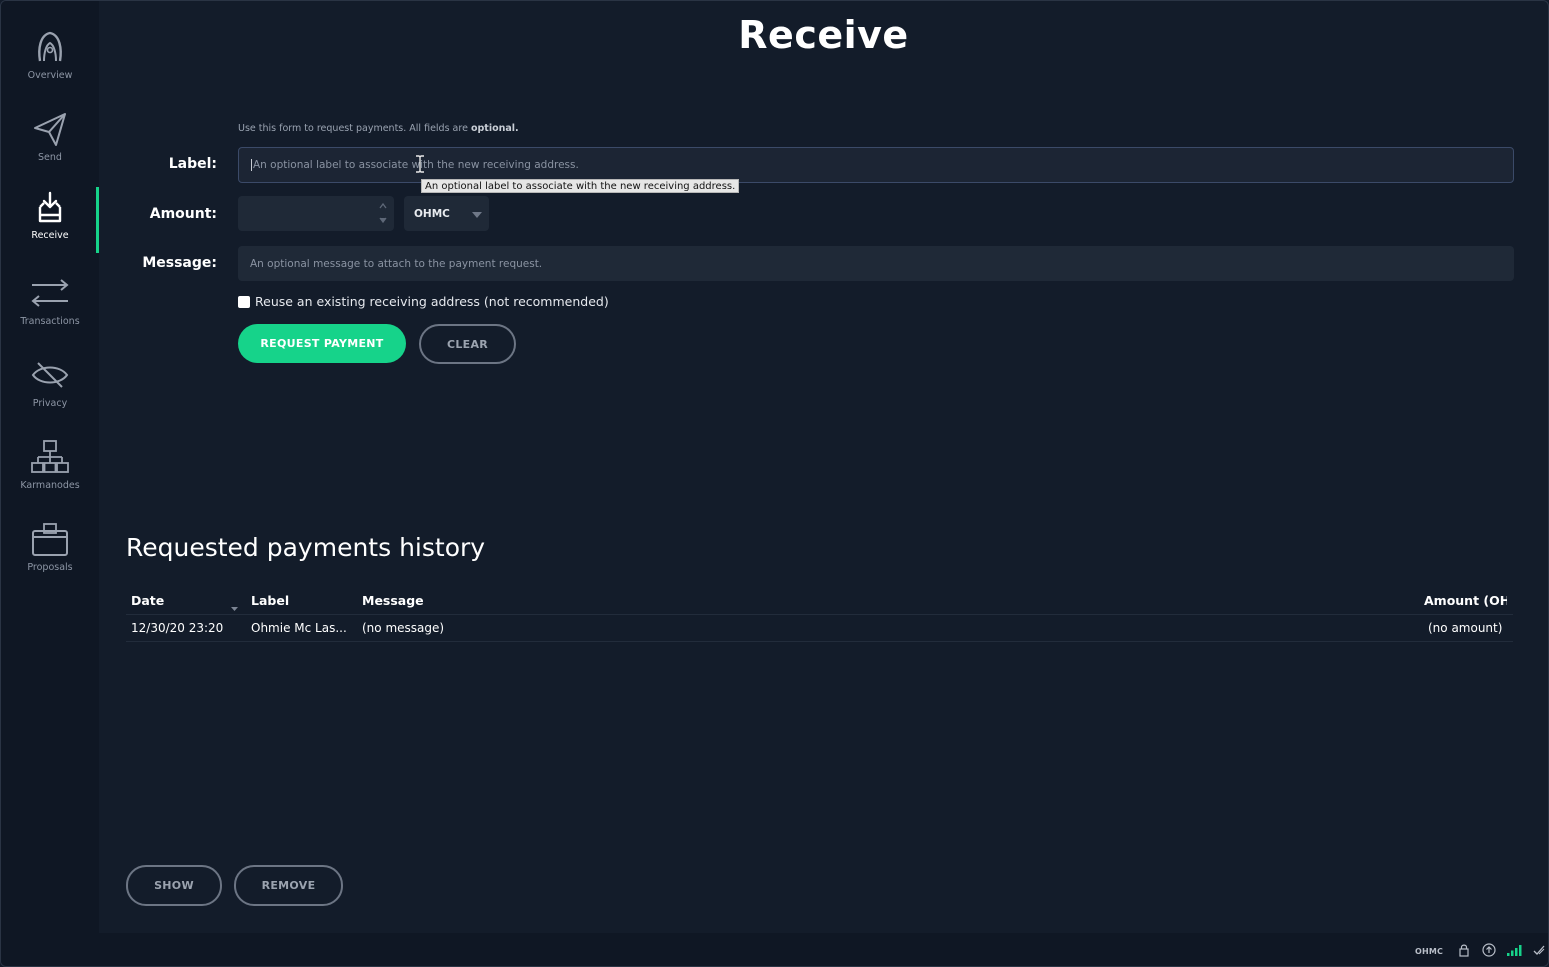  What do you see at coordinates (50, 375) in the screenshot?
I see `eye-slash-icon` at bounding box center [50, 375].